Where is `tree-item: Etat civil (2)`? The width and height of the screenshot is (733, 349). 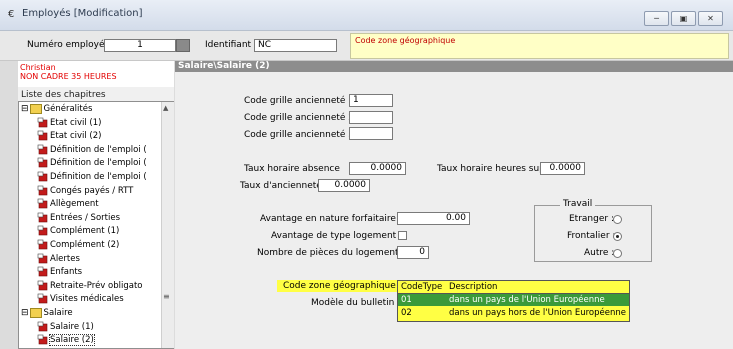
tree-item: Etat civil (2) is located at coordinates (69, 136).